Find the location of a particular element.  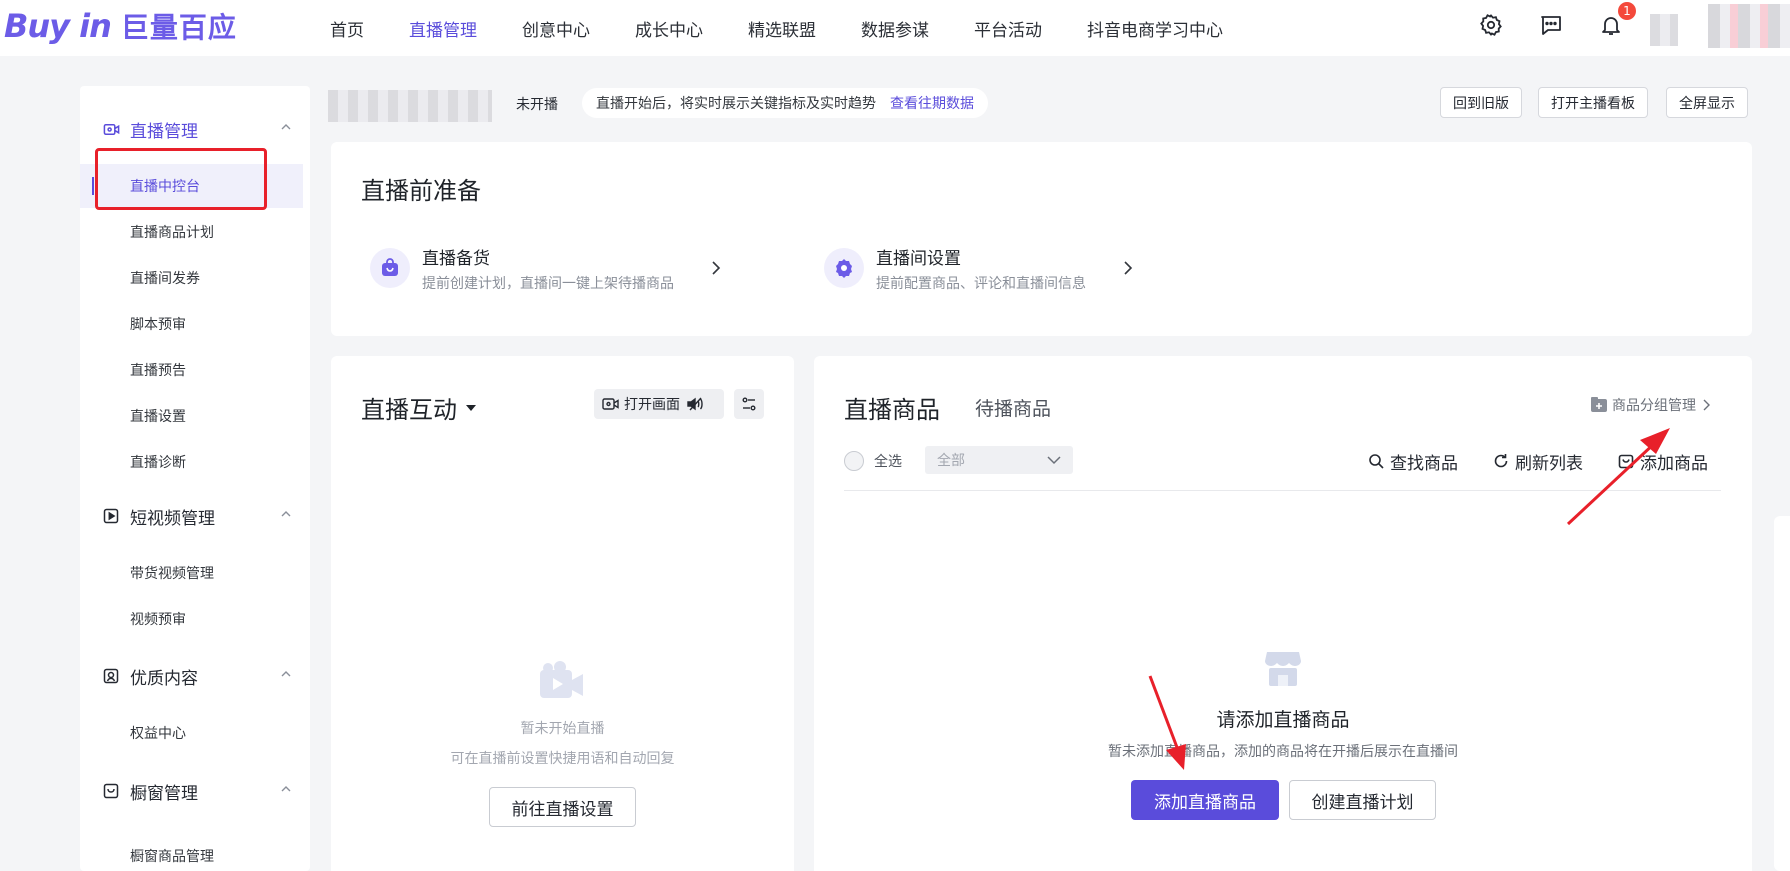

prep-item-desc: 提前创建计划，直播间一键上架待播商品 is located at coordinates (548, 283).